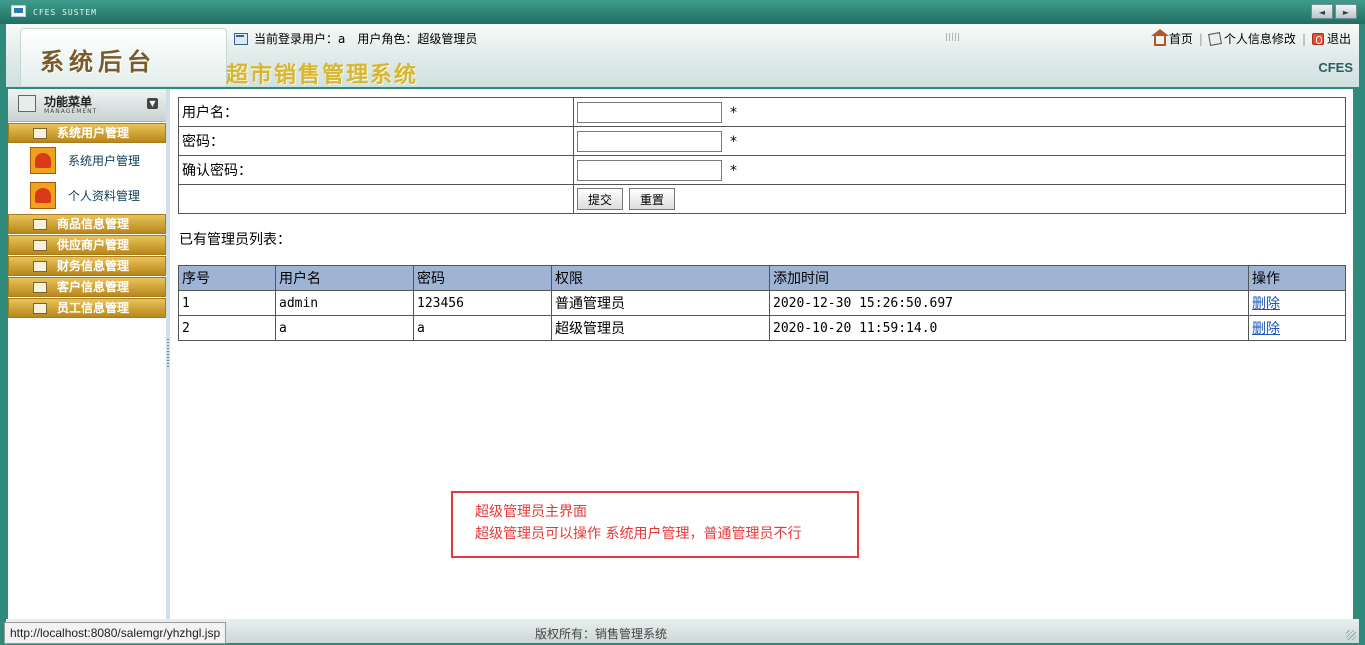  Describe the element at coordinates (649, 141) in the screenshot. I see `password-input` at that location.